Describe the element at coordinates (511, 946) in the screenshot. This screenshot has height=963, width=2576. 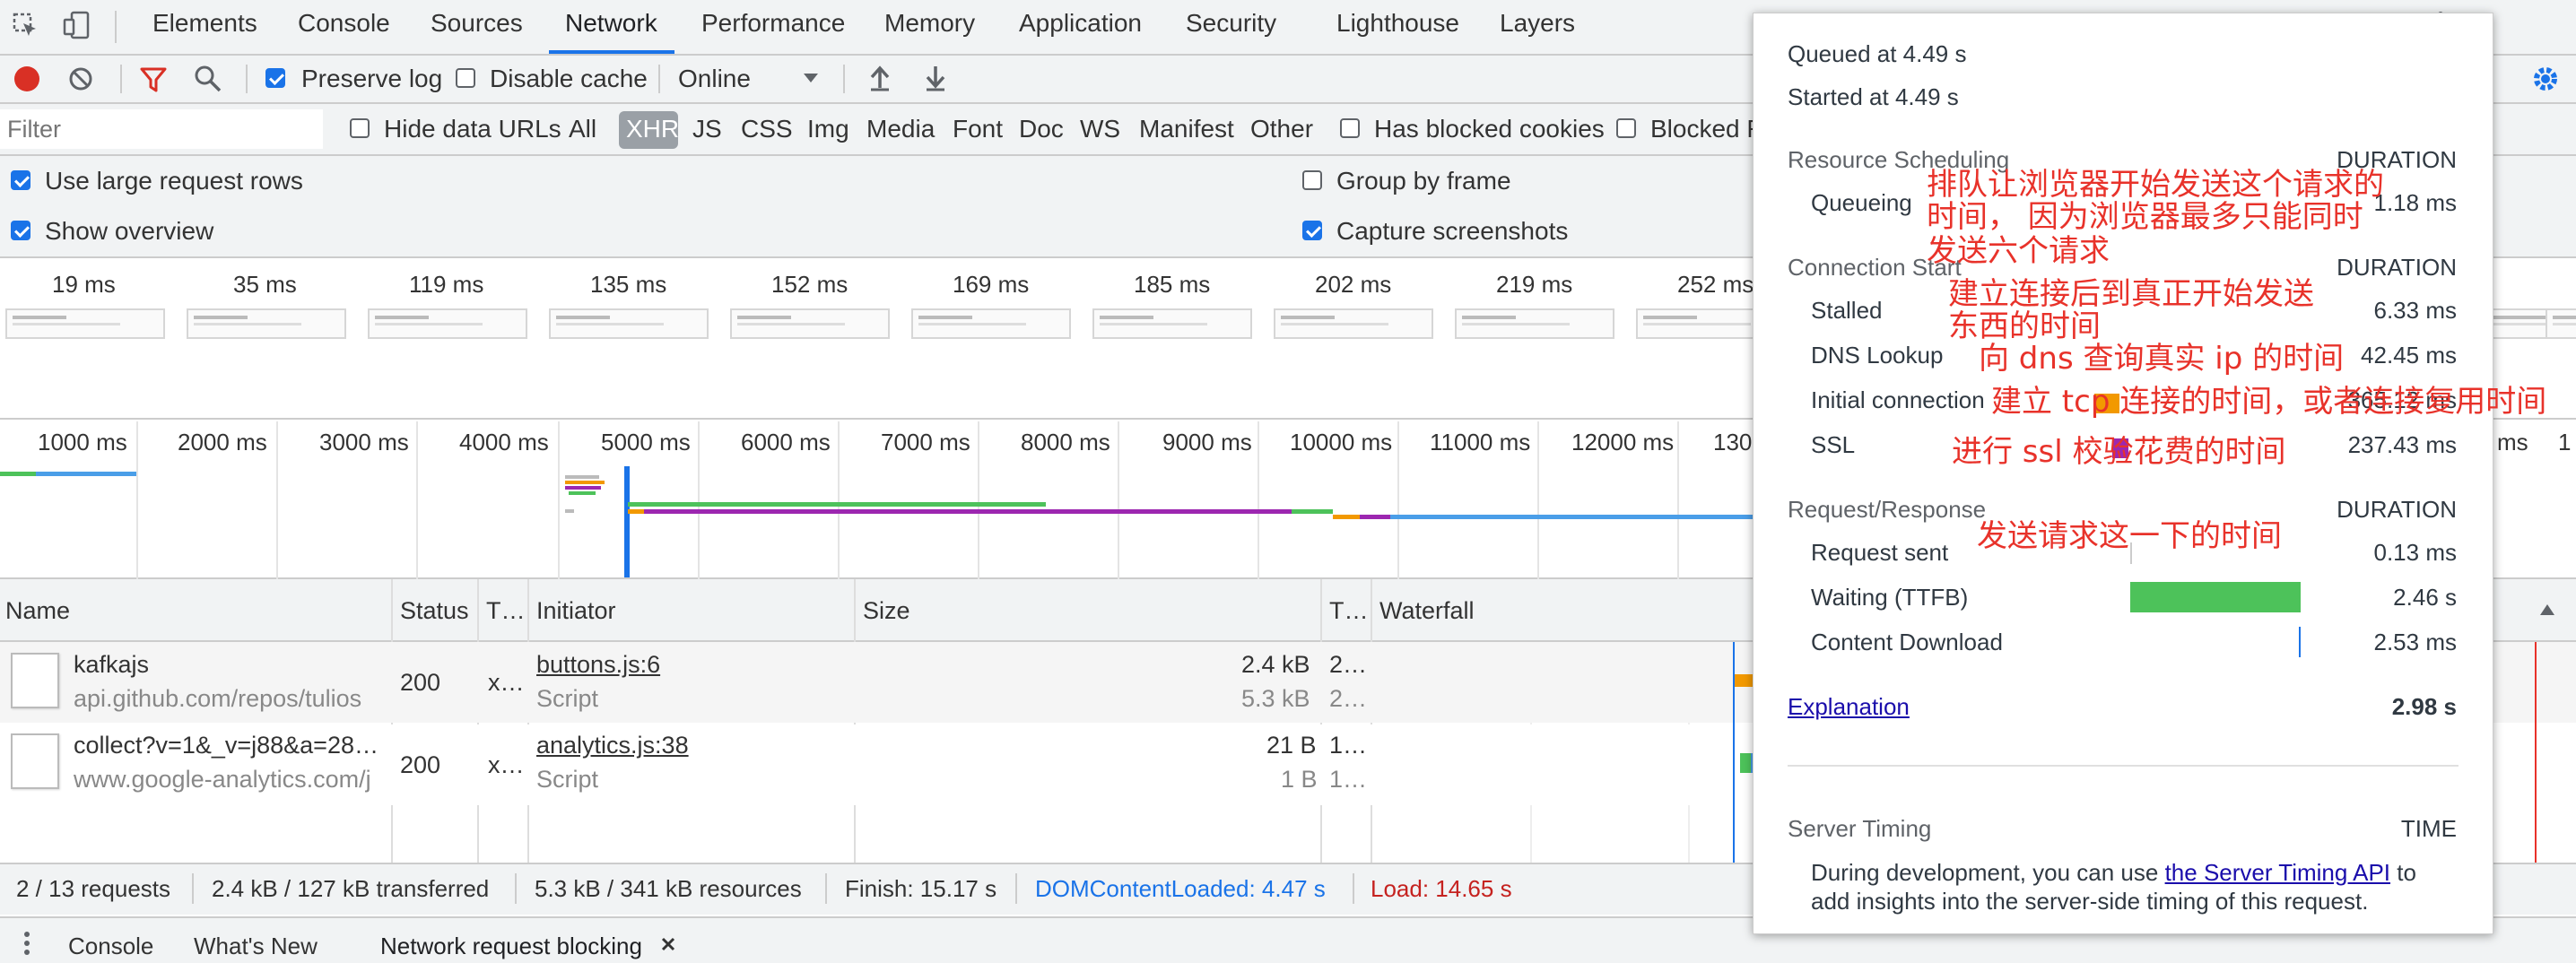
I see `drawer-tab-request-blocking: Network request blocking` at that location.